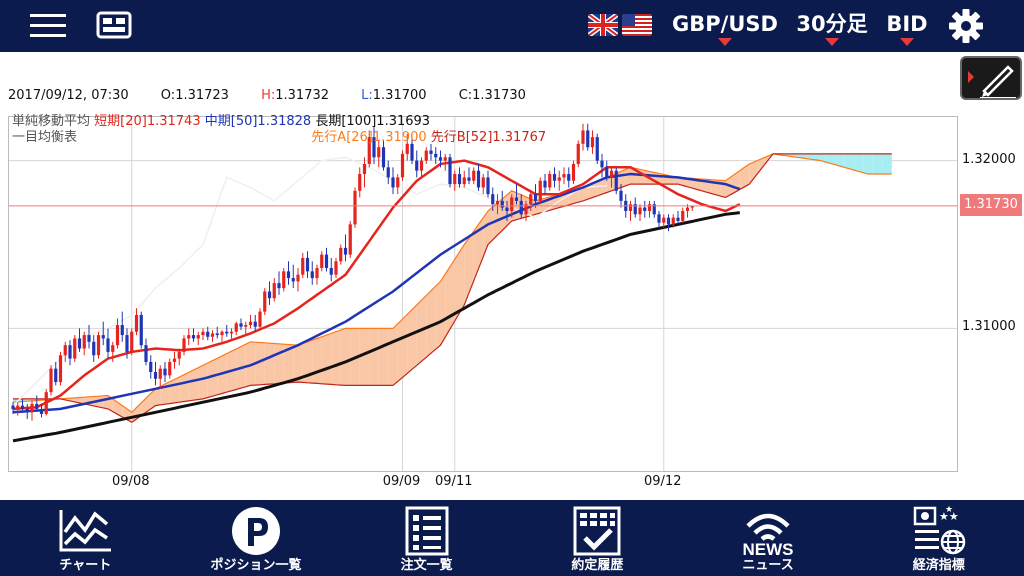 The width and height of the screenshot is (1024, 576). What do you see at coordinates (279, 138) in the screenshot?
I see `ichimoku-legend-row: 一目均衡表 先行A[26]1.31900 先行B[52]1.31767` at bounding box center [279, 138].